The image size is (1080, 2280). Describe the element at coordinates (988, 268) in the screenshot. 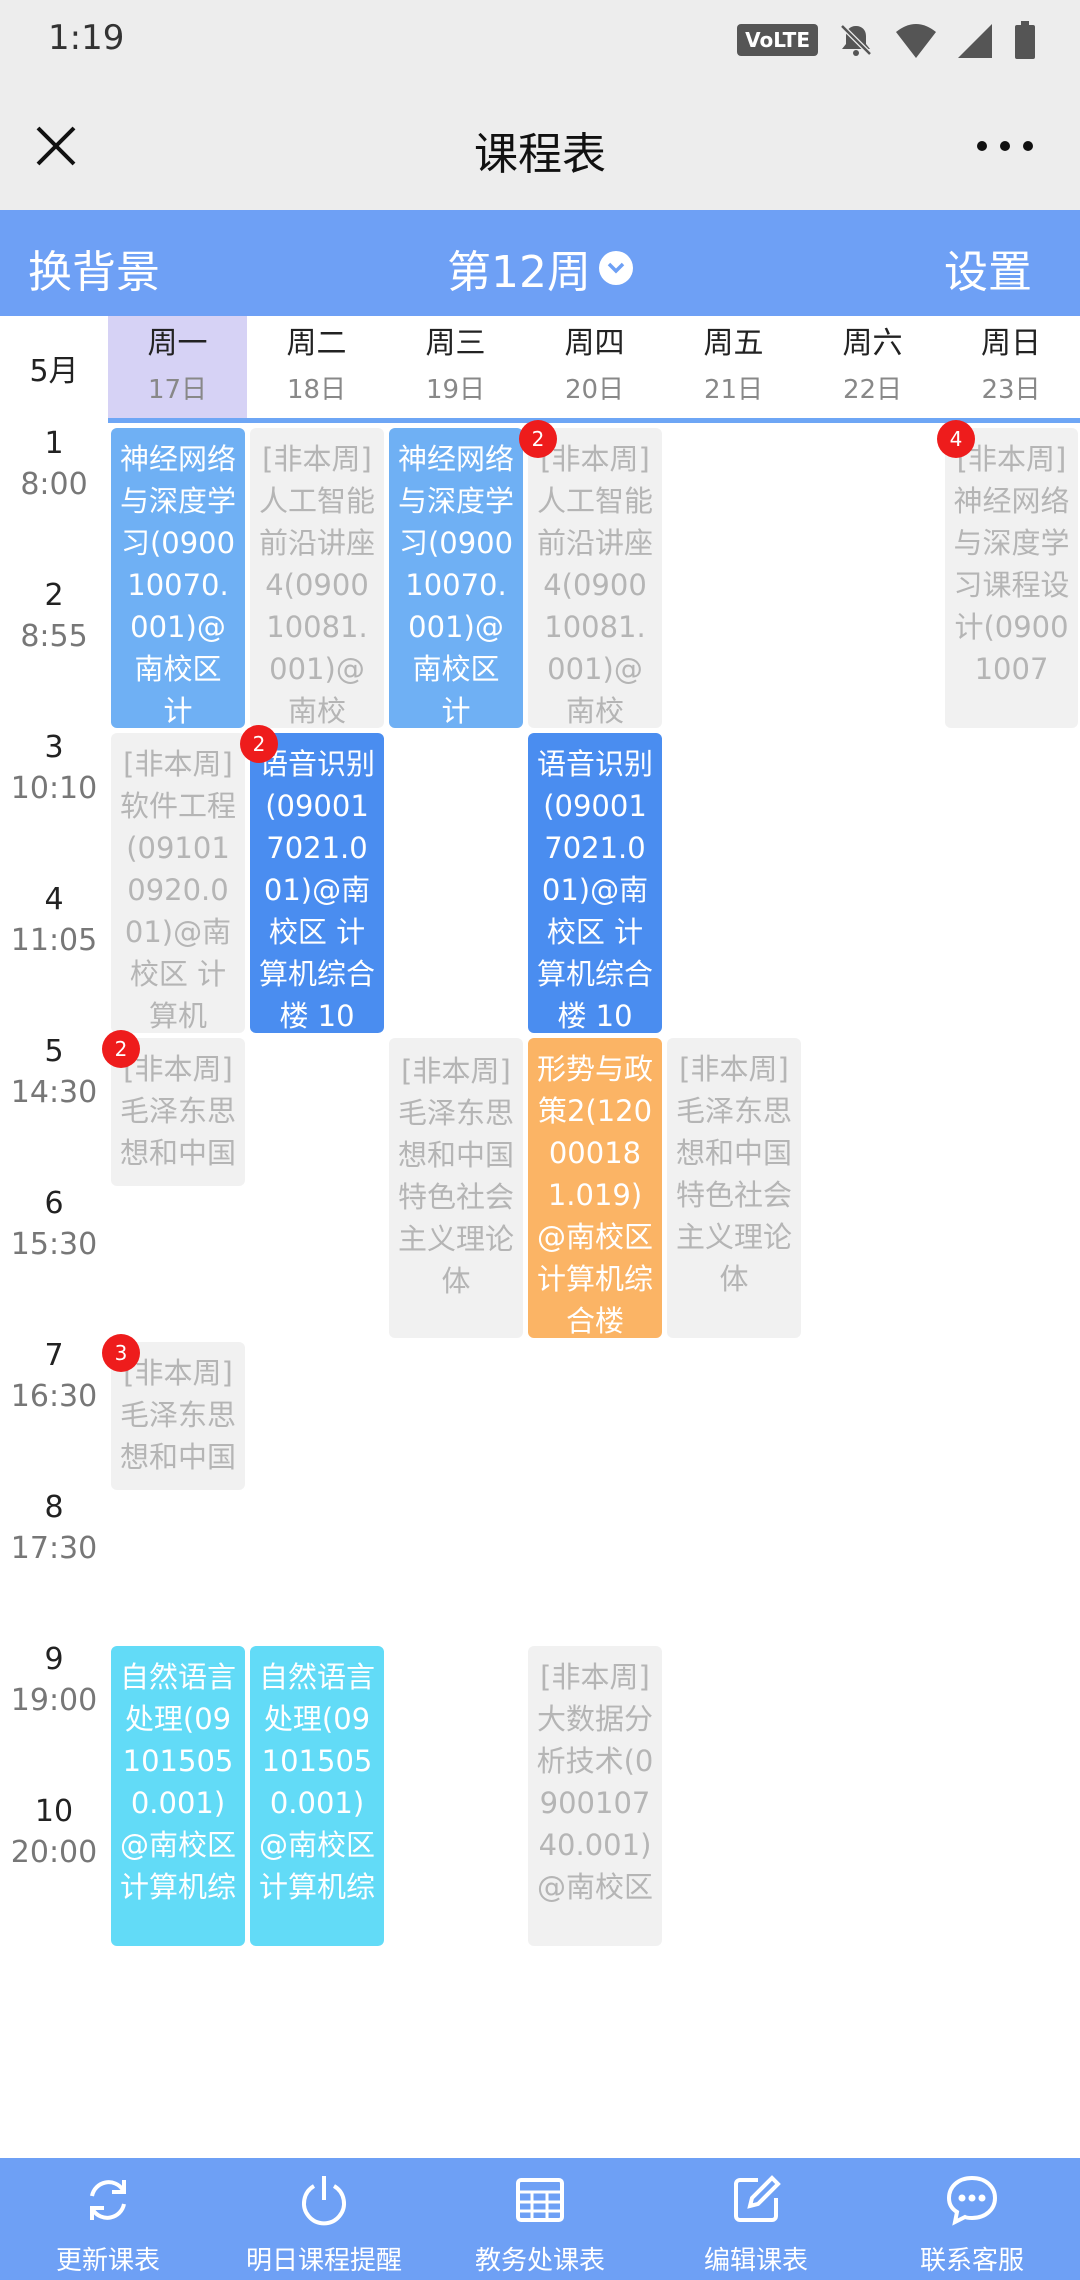

I see `settings-button: 设置` at that location.